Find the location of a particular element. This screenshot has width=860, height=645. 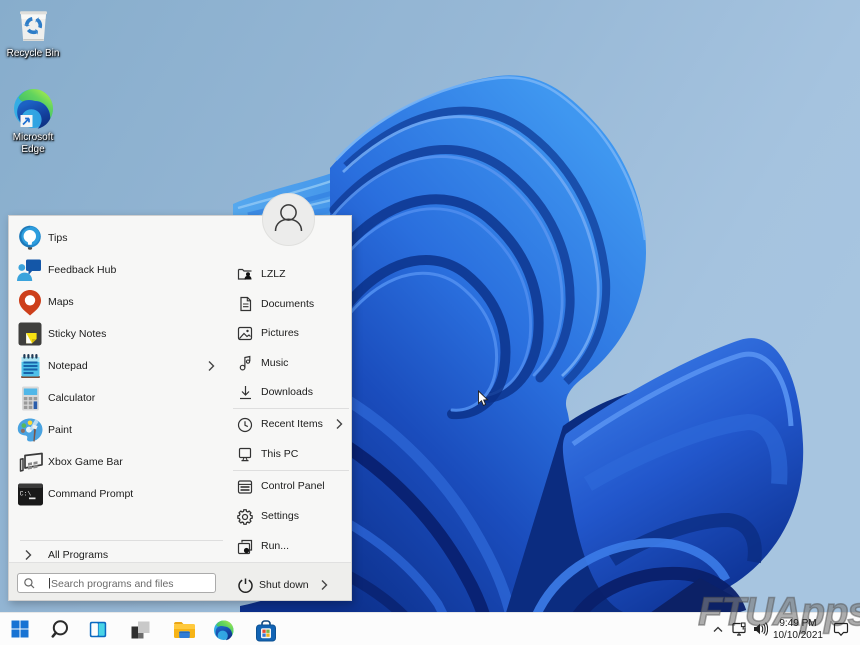

svg-text: C:\ is located at coordinates (26, 494).